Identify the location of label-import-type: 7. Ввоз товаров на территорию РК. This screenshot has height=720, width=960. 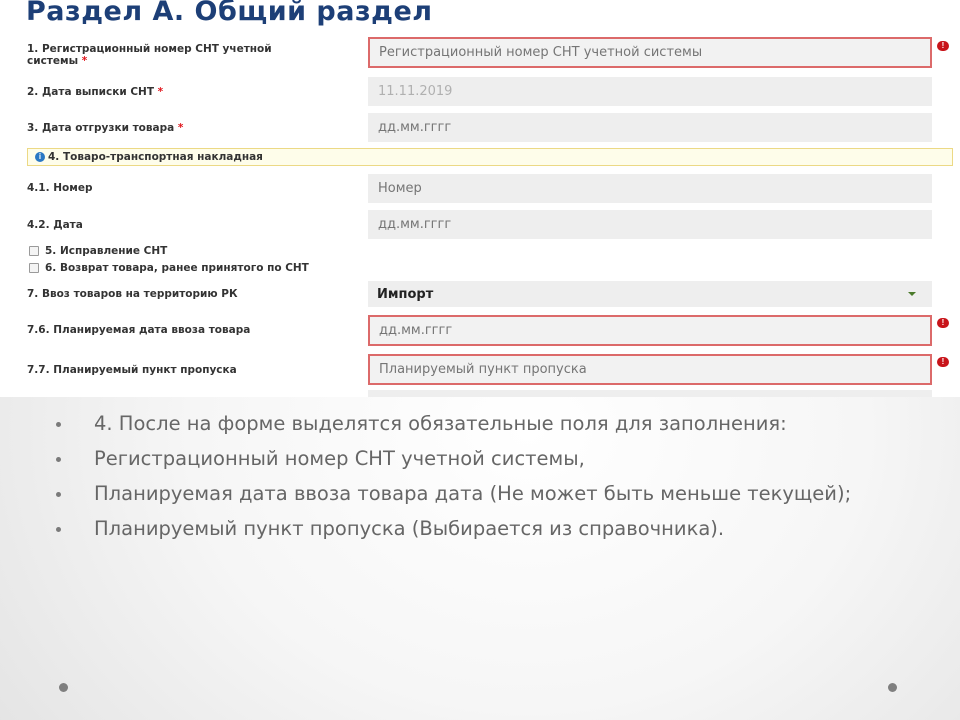
(132, 294).